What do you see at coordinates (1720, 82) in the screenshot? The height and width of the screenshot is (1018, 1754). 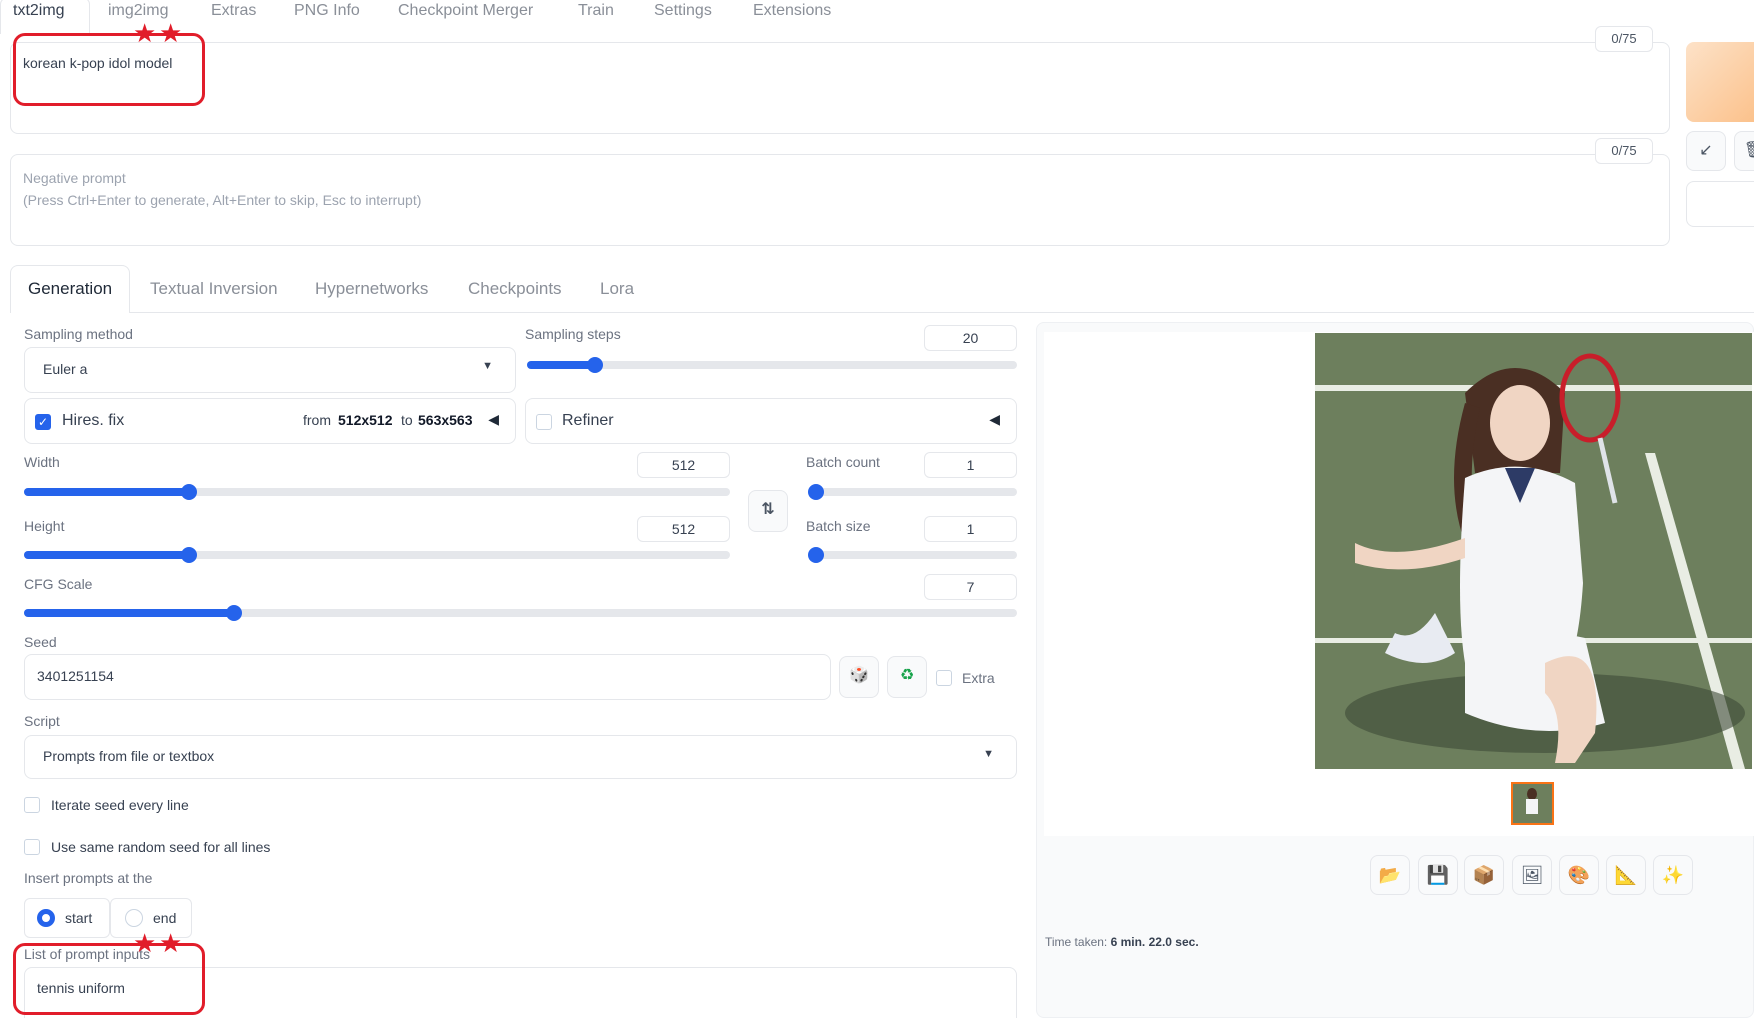 I see `generate-button` at bounding box center [1720, 82].